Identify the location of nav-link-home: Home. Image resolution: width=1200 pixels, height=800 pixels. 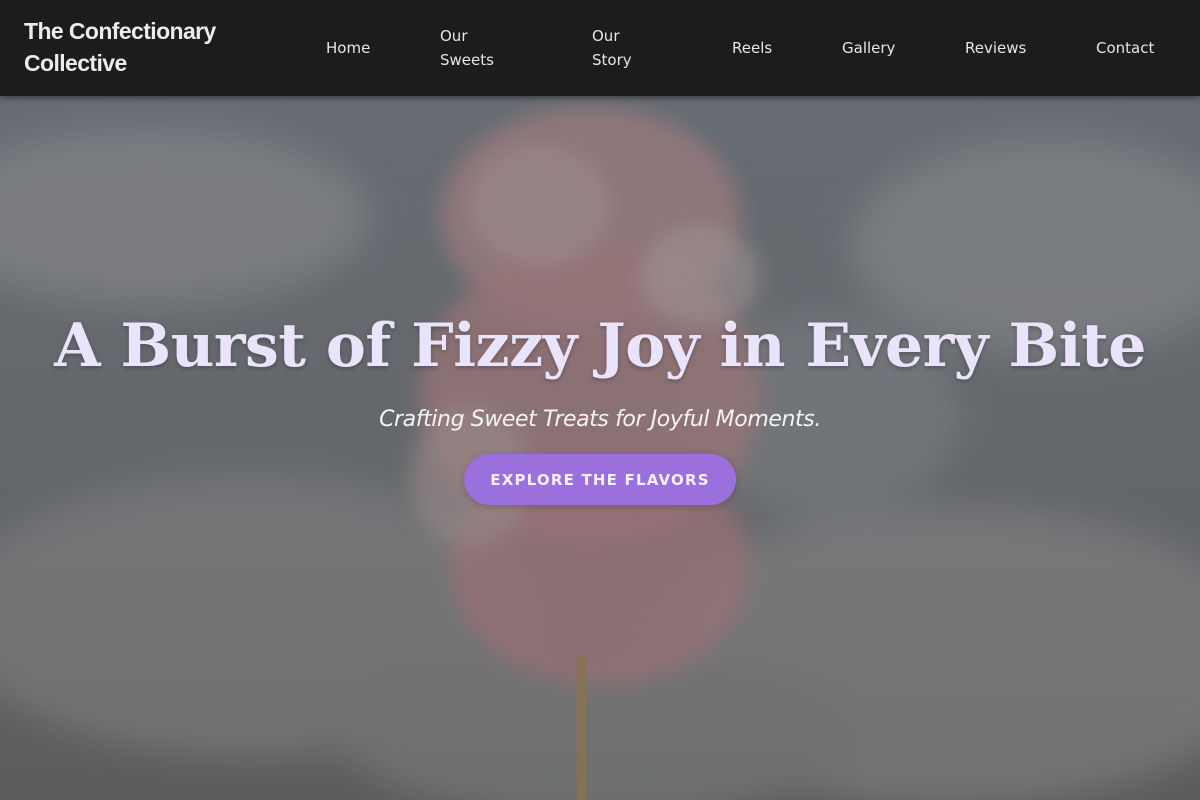
(348, 48).